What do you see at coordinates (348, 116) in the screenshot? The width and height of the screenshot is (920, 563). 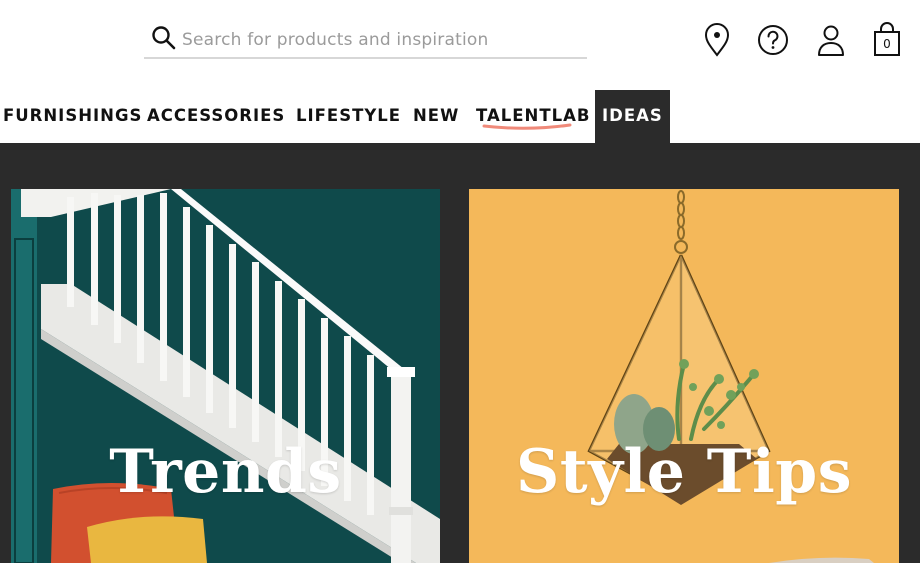 I see `nav-item-lifestyle: LIFESTYLE` at bounding box center [348, 116].